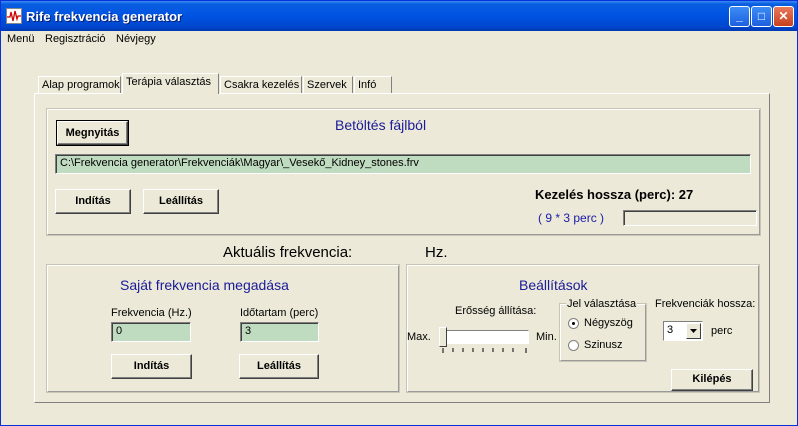 This screenshot has width=798, height=426. What do you see at coordinates (683, 331) in the screenshot?
I see `length-select: 3` at bounding box center [683, 331].